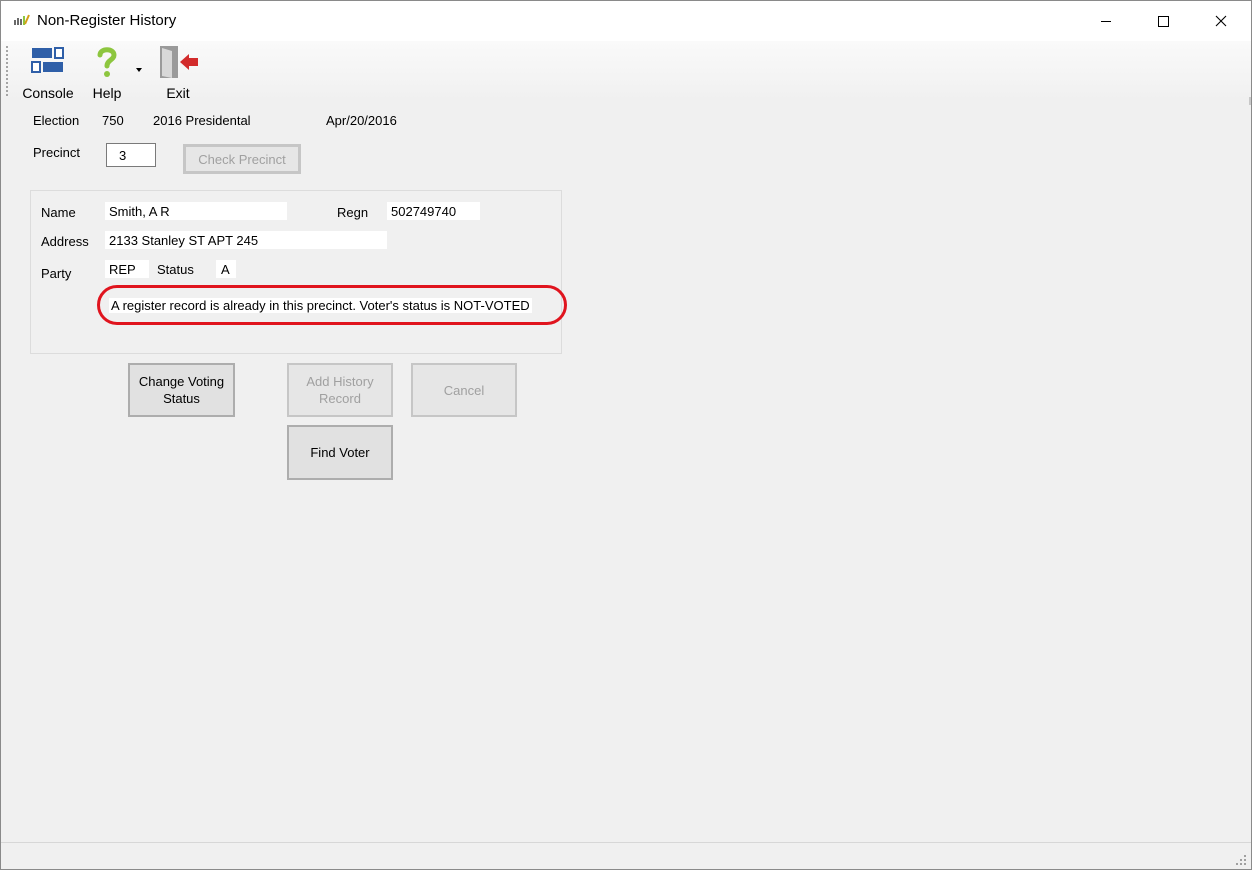 The width and height of the screenshot is (1252, 870). What do you see at coordinates (127, 269) in the screenshot?
I see `voter-party-field: REP` at bounding box center [127, 269].